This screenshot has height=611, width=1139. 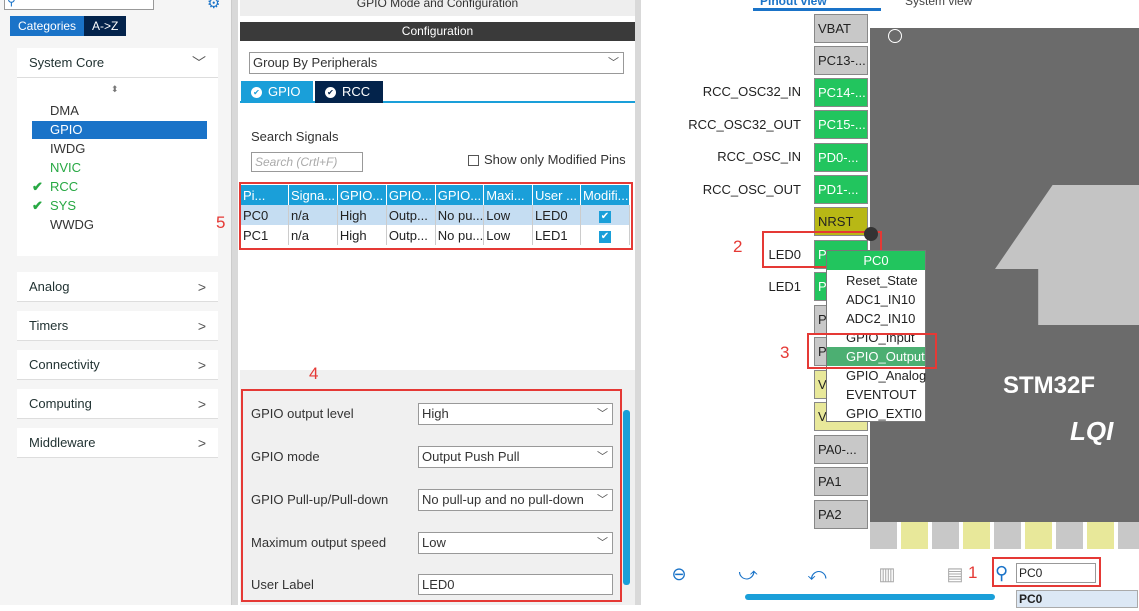 I want to click on modified-only-toggle: Show only Modified Pins, so click(x=547, y=159).